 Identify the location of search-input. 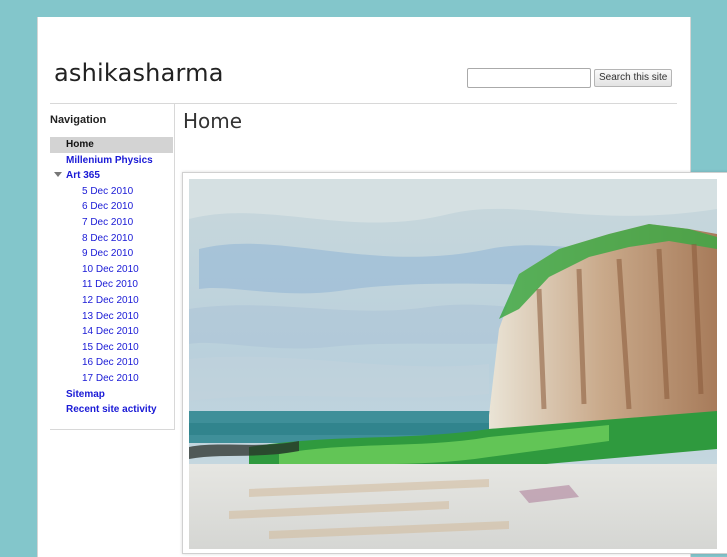
(529, 78).